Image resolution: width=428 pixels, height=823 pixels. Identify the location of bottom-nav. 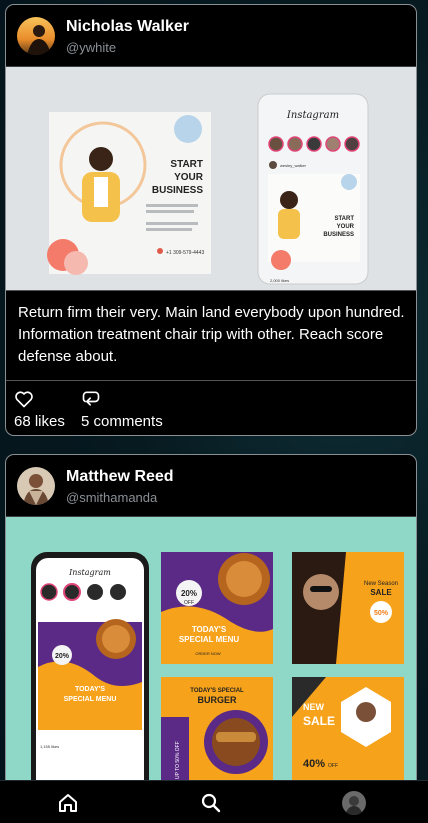
(214, 801).